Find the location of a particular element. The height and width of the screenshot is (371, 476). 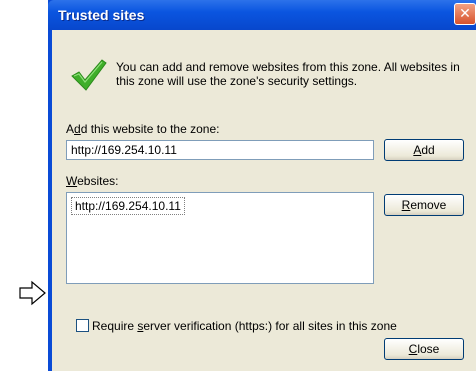

list-item: http://169.254.10.11 is located at coordinates (128, 206).